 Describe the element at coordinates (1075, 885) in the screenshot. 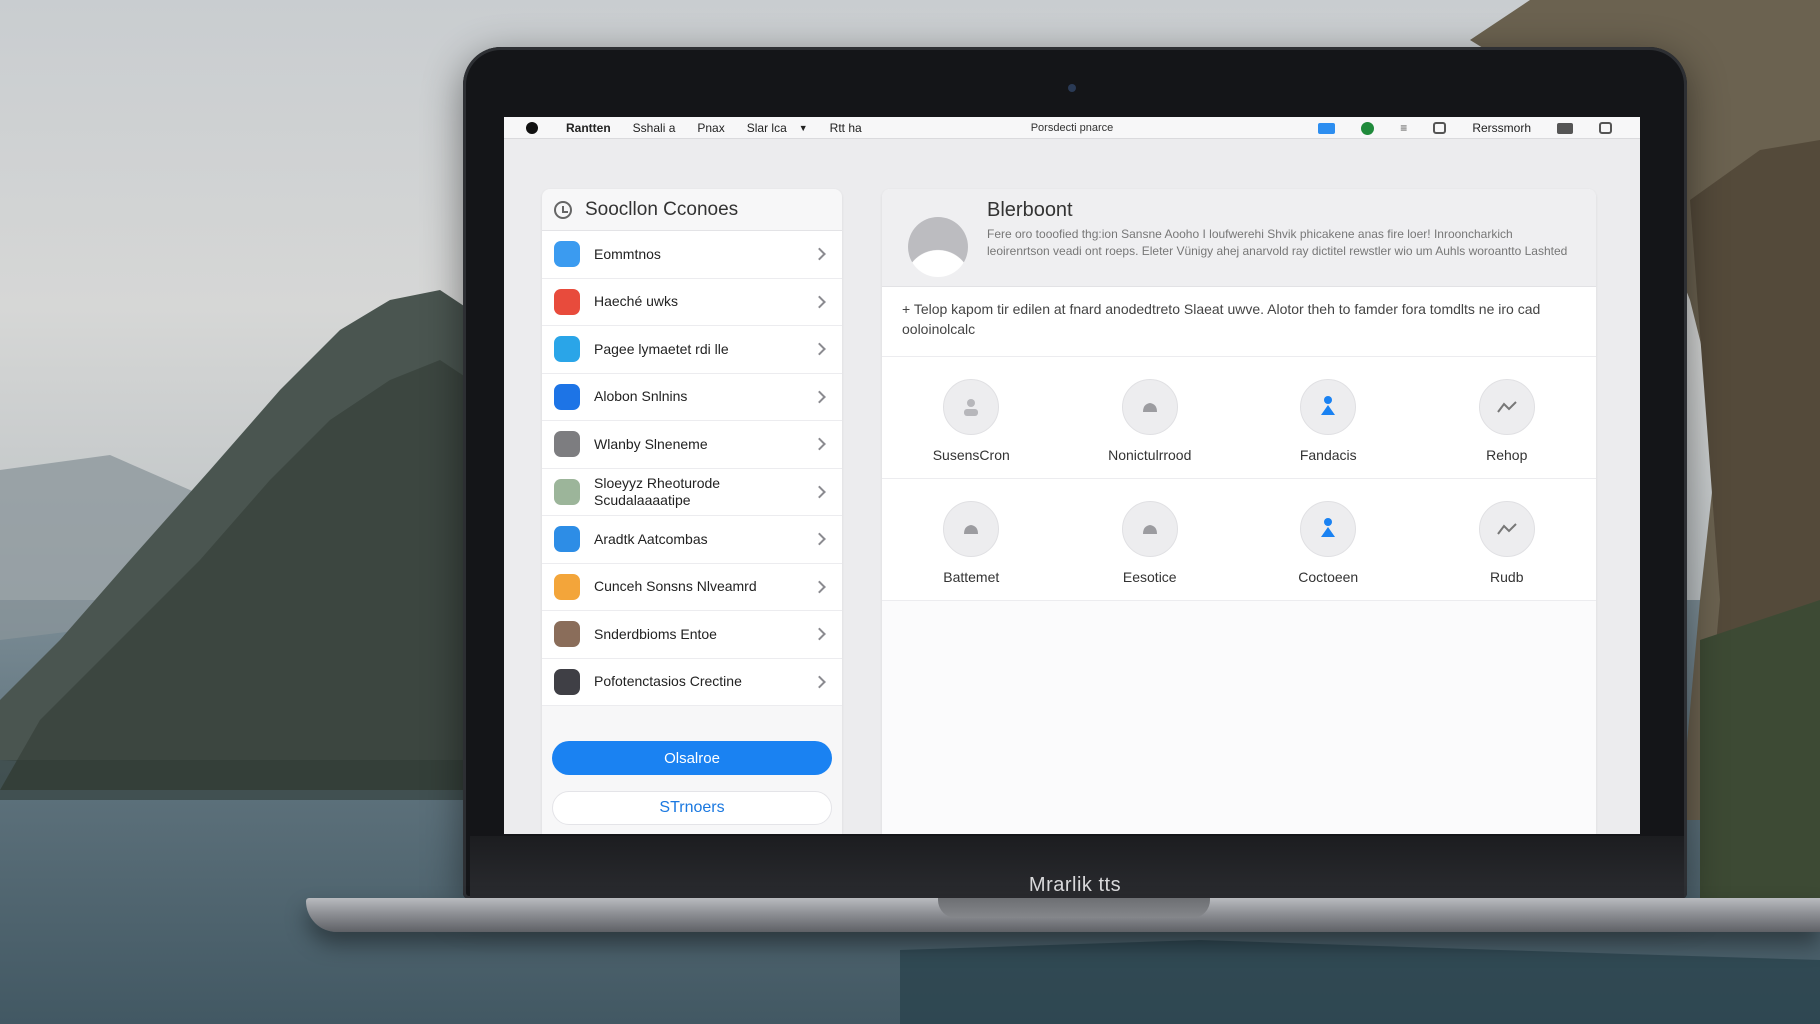

I see `laptop-brand-label: Mrarlik tts` at that location.